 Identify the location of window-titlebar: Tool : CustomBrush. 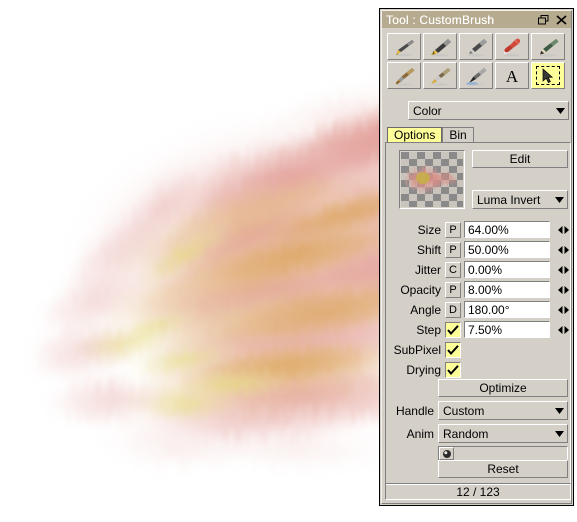
(476, 19).